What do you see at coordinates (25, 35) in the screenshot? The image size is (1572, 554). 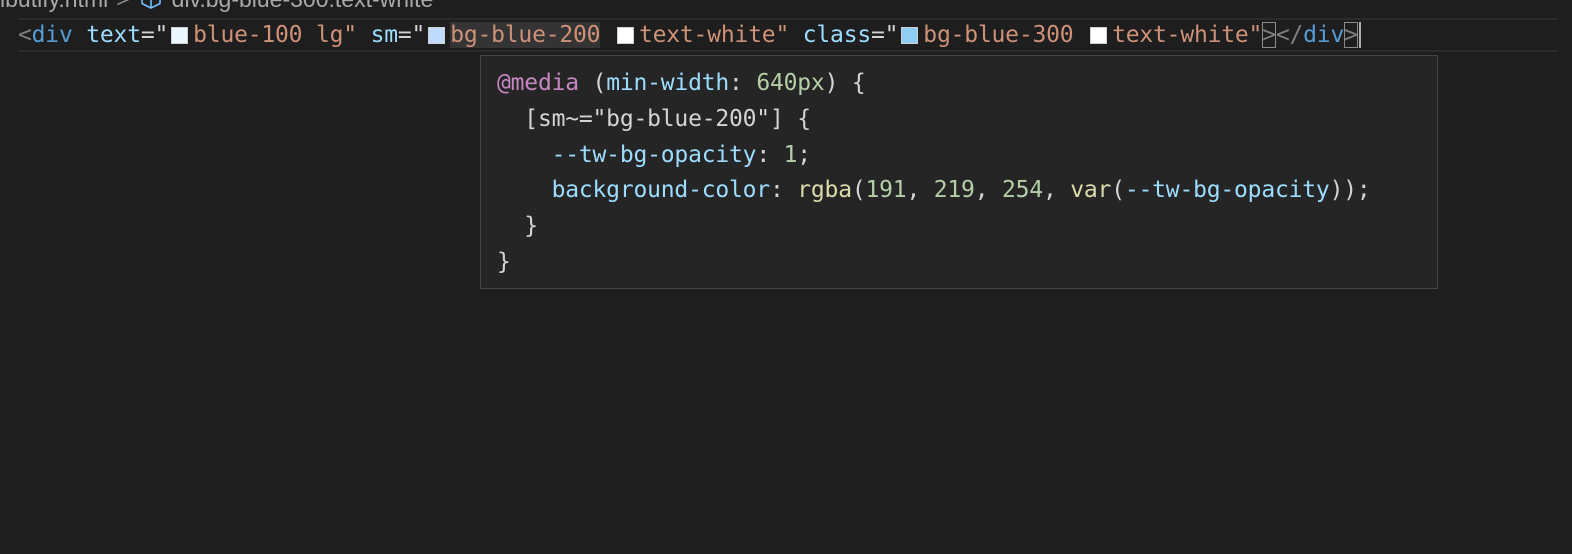 I see `tag-open-lt: <` at bounding box center [25, 35].